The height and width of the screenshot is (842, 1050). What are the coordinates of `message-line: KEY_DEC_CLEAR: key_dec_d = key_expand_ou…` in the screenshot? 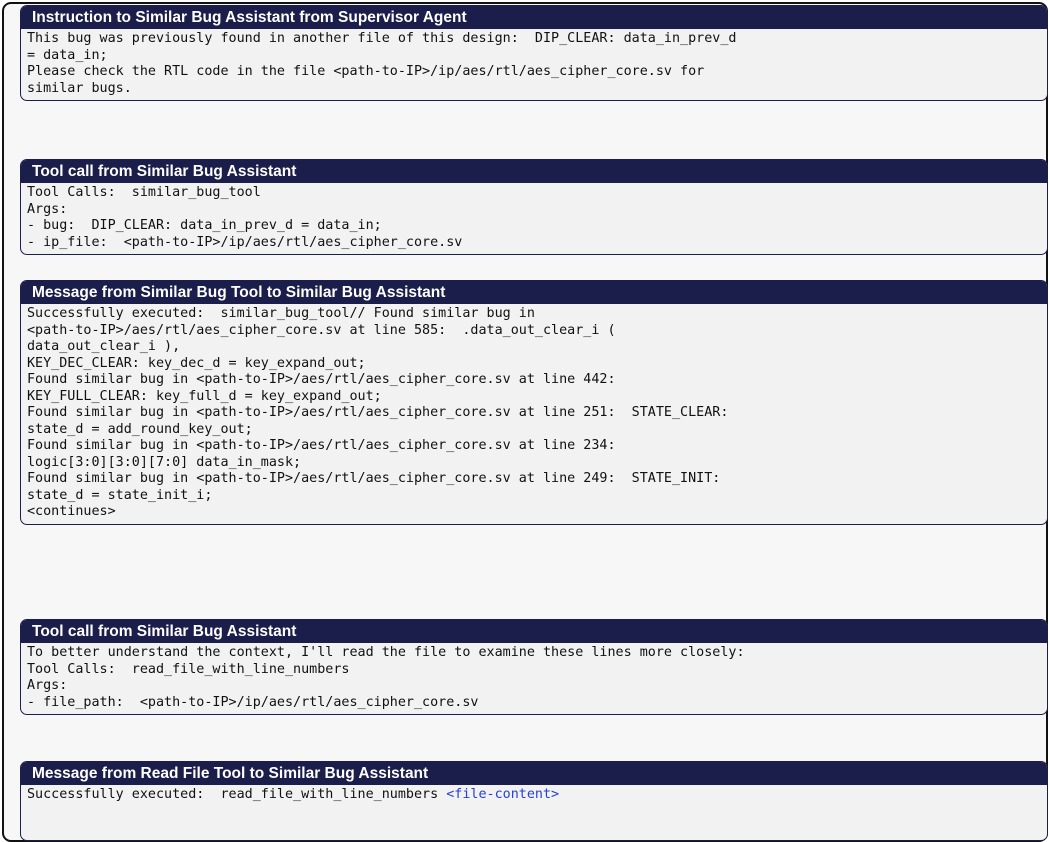 It's located at (196, 363).